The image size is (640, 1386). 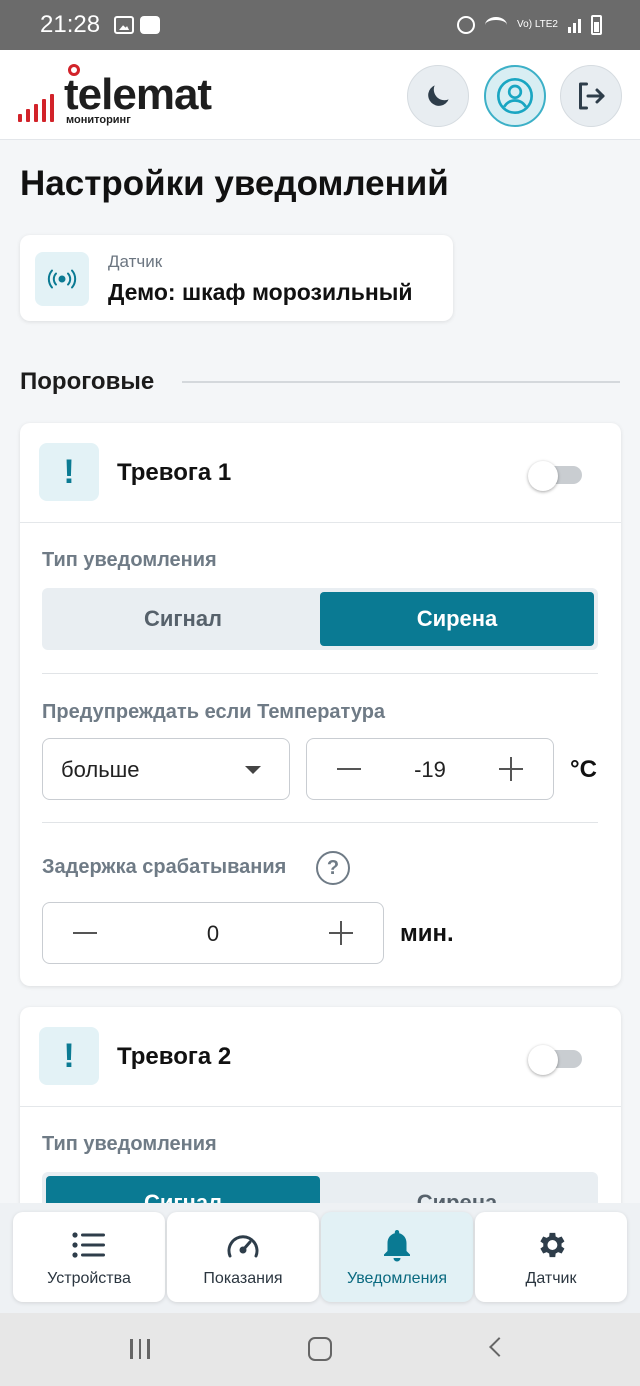 I want to click on alarm-1-toggle, so click(x=556, y=476).